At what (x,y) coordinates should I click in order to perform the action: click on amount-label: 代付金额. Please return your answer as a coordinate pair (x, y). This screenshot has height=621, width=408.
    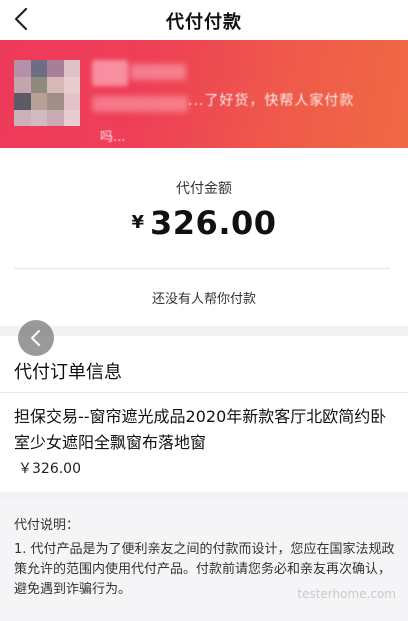
    Looking at the image, I should click on (204, 189).